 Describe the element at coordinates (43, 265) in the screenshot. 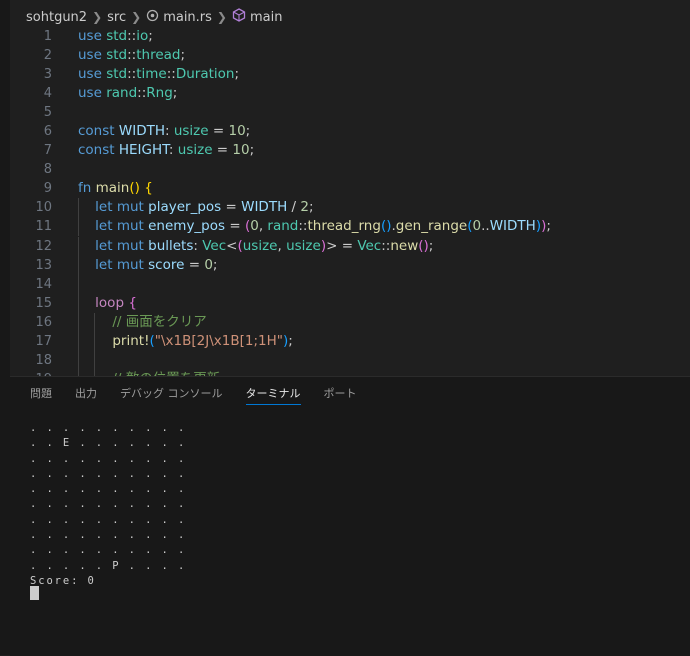

I see `line-number: 13` at that location.